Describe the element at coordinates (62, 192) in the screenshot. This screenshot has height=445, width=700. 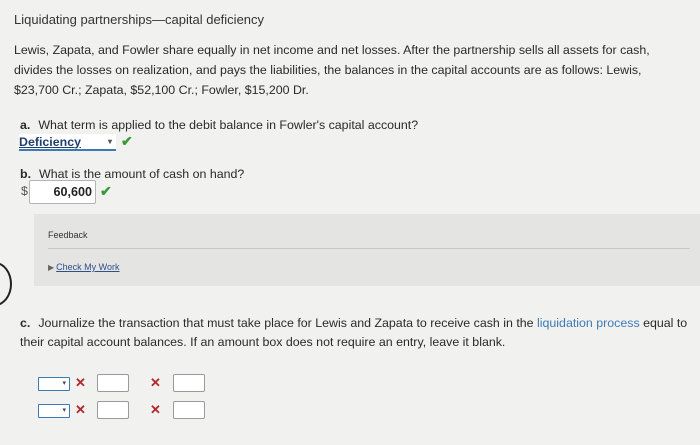
I see `cash-amount-input: 60,600` at that location.